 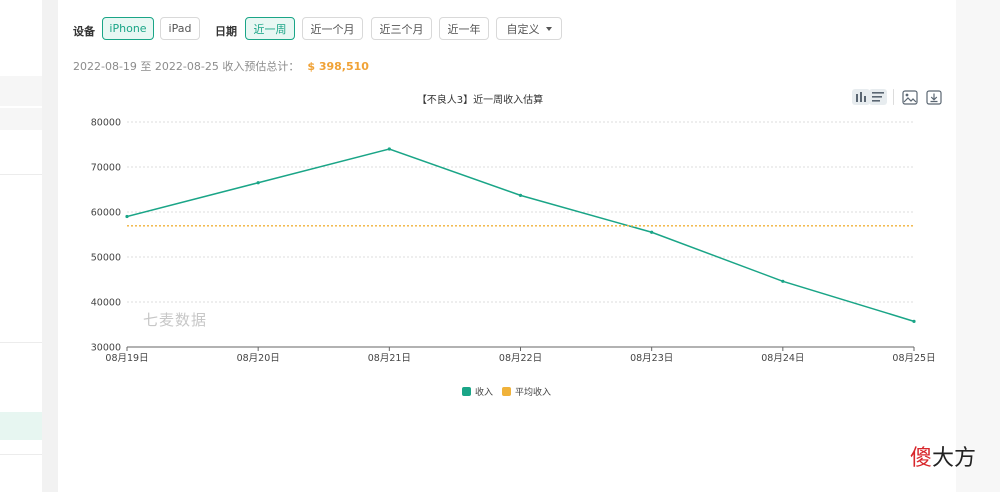 What do you see at coordinates (484, 392) in the screenshot?
I see `legend-label-0: 收入` at bounding box center [484, 392].